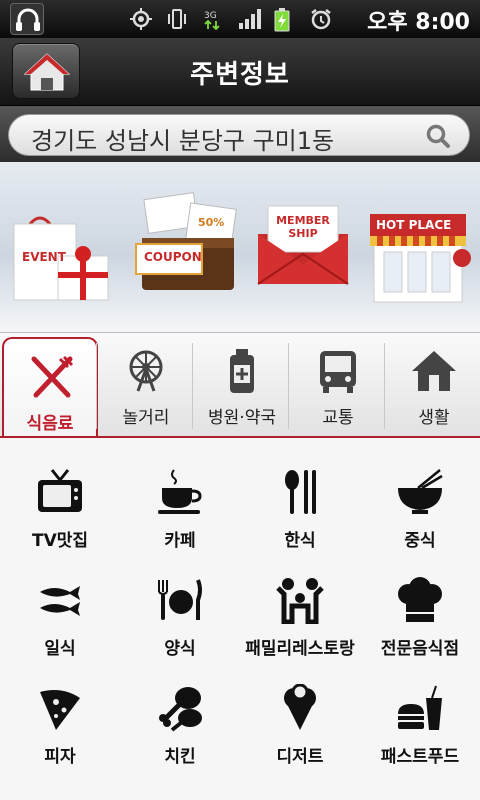 This screenshot has height=800, width=480. I want to click on category-family-restaurant: 패밀리레스토랑, so click(300, 603).